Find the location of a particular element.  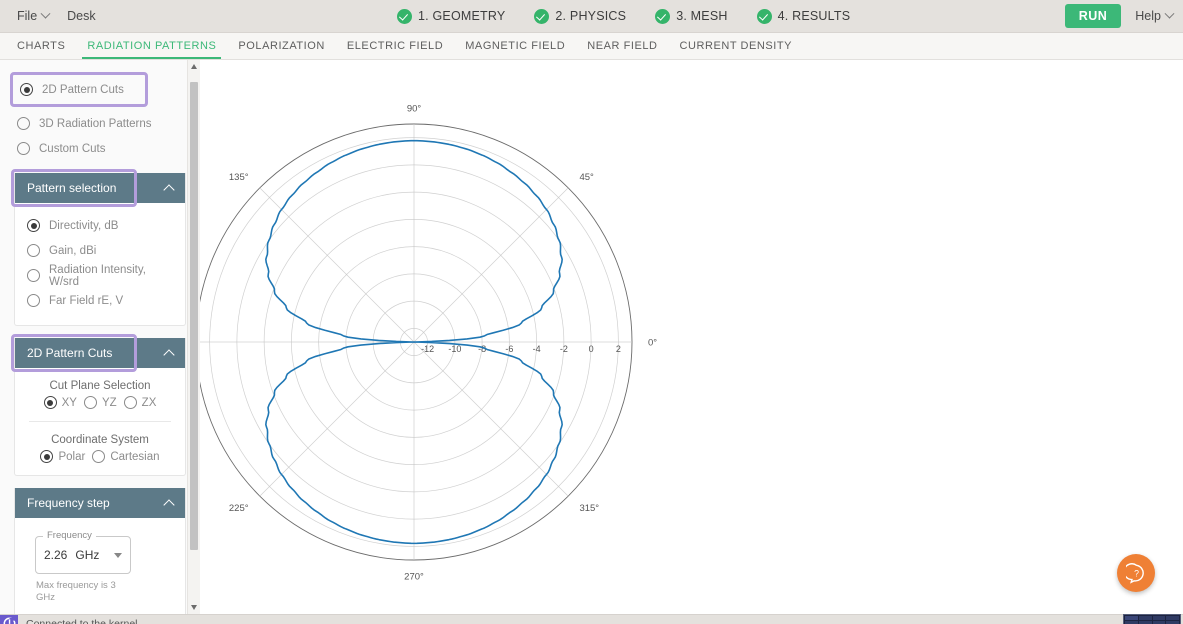

pattern-option-directivity-label: Directivity, dB is located at coordinates (84, 225).